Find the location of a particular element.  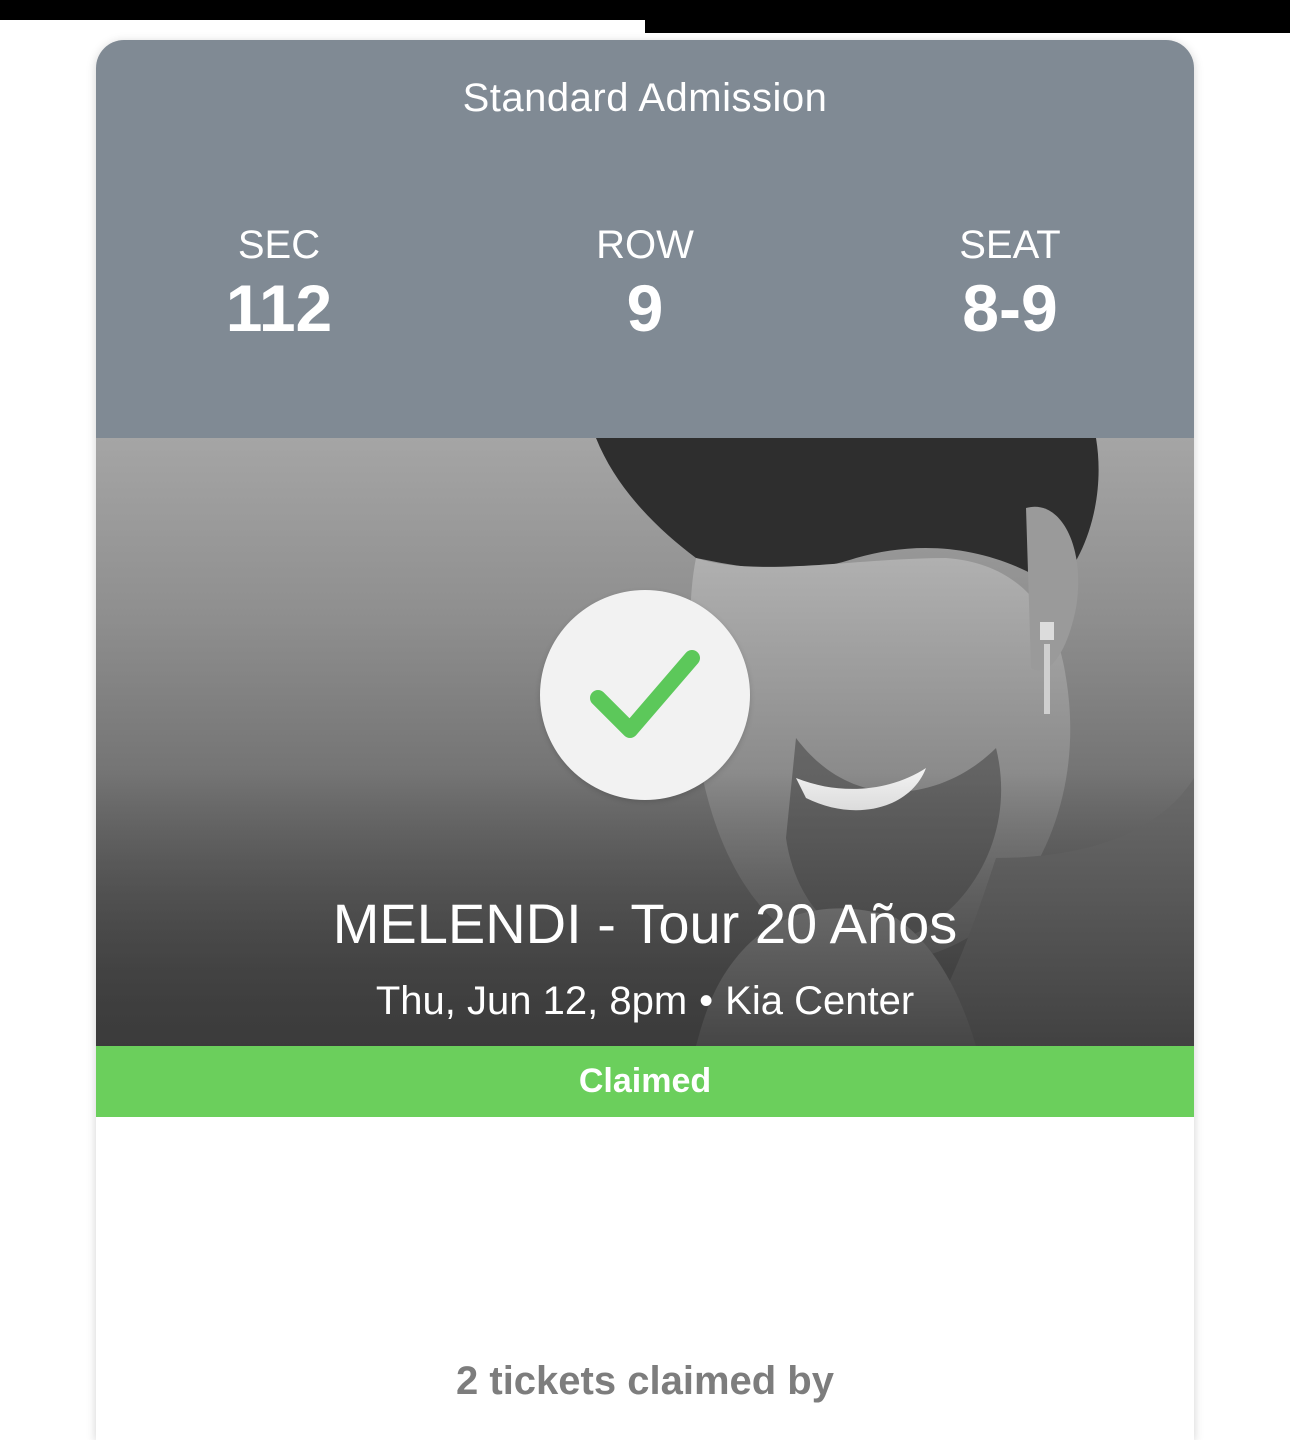

row-label: ROW is located at coordinates (645, 245).